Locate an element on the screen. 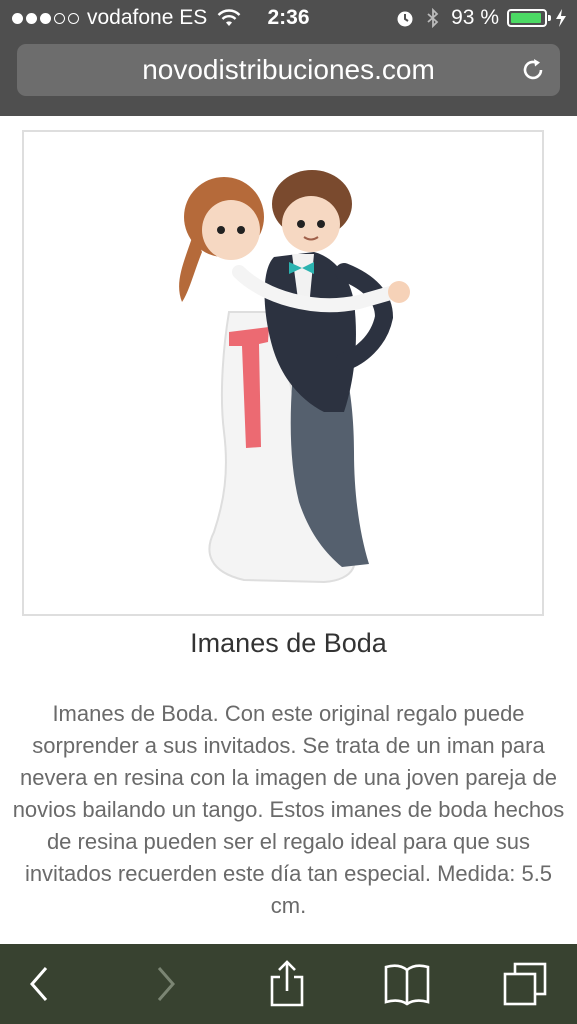  back-button is located at coordinates (40, 984).